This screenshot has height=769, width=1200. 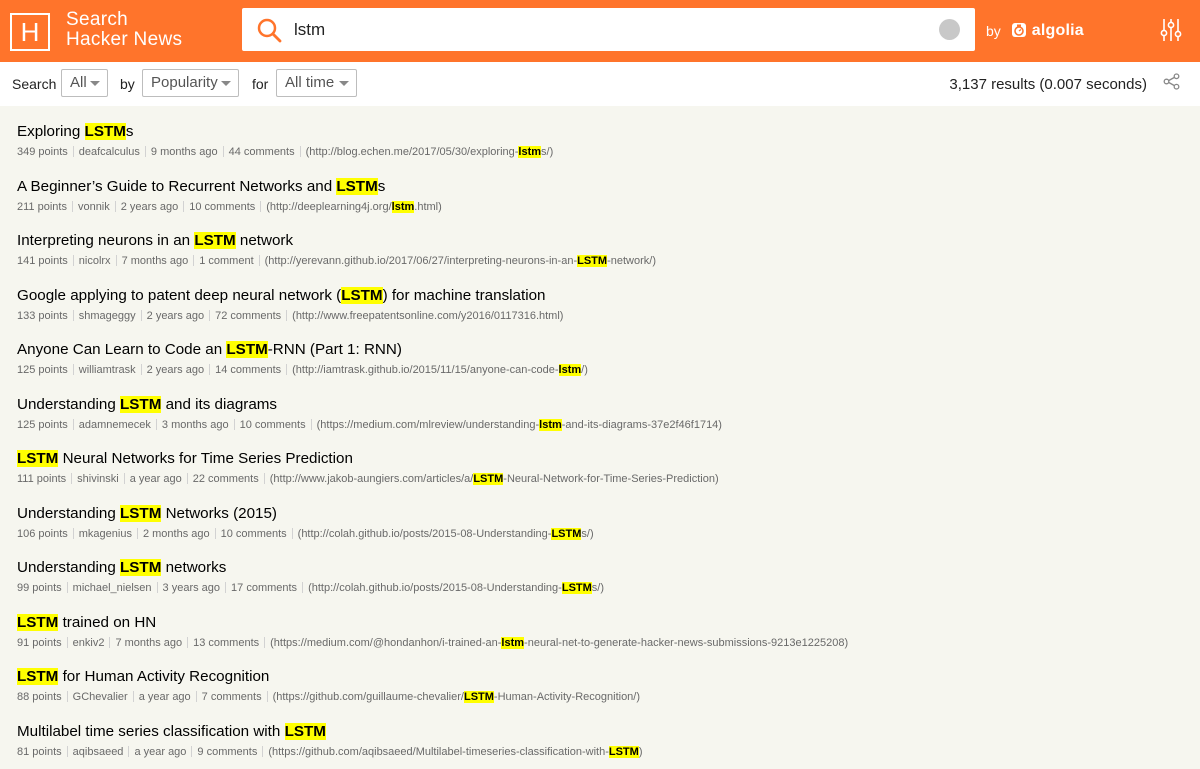 What do you see at coordinates (1171, 30) in the screenshot?
I see `settings-sliders-icon` at bounding box center [1171, 30].